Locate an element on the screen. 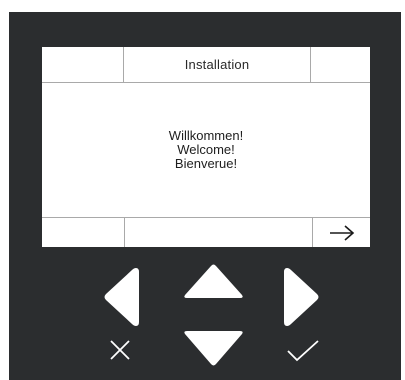  cancel-button is located at coordinates (120, 350).